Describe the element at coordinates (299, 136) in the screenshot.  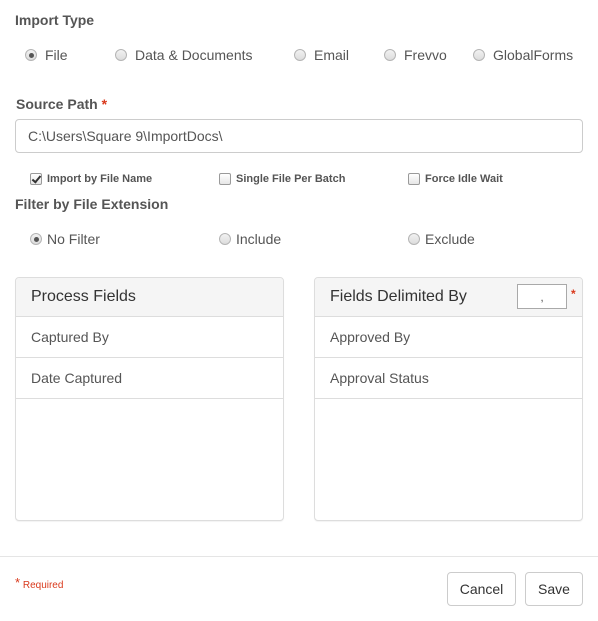
I see `source-path-input` at that location.